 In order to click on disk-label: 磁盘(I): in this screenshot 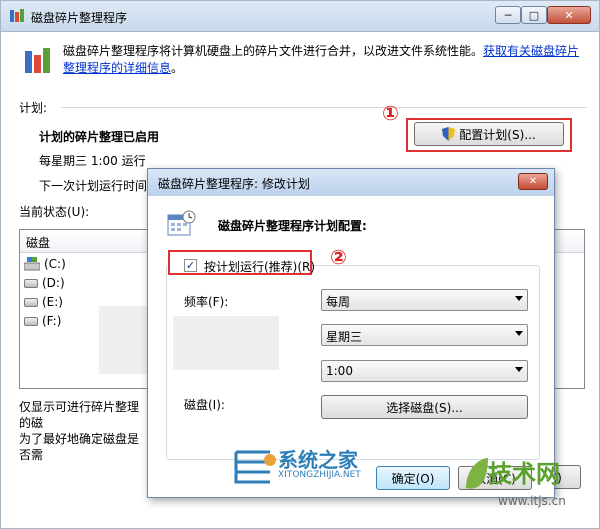, I will do `click(204, 405)`.